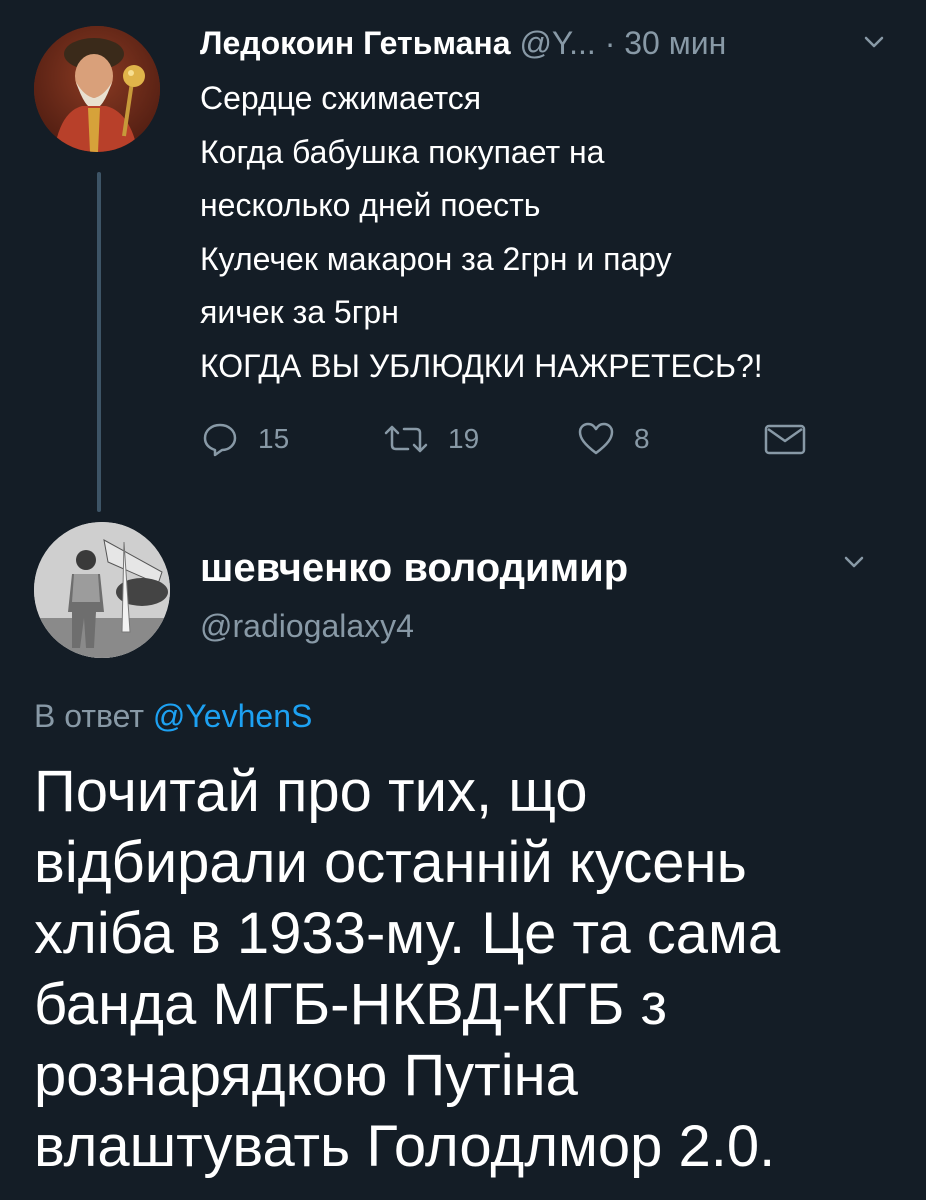  What do you see at coordinates (355, 43) in the screenshot?
I see `author-name: Ледокоин Гетьмана` at bounding box center [355, 43].